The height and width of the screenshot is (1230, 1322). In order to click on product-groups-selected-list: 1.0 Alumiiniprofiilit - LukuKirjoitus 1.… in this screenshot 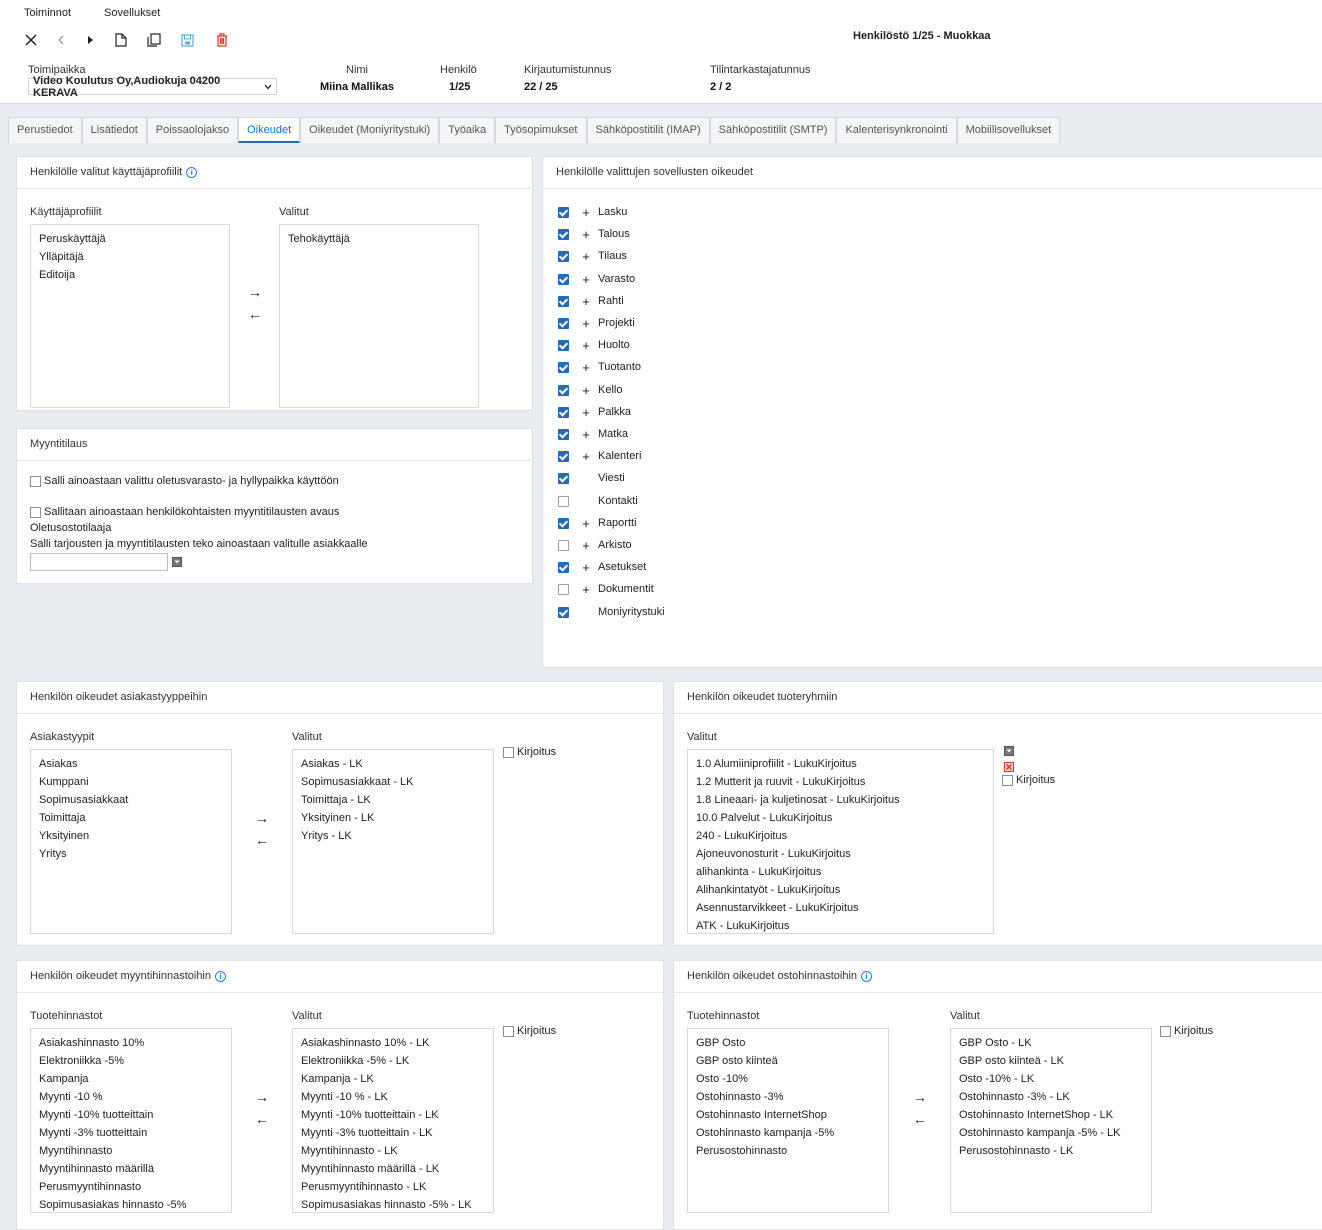, I will do `click(840, 841)`.